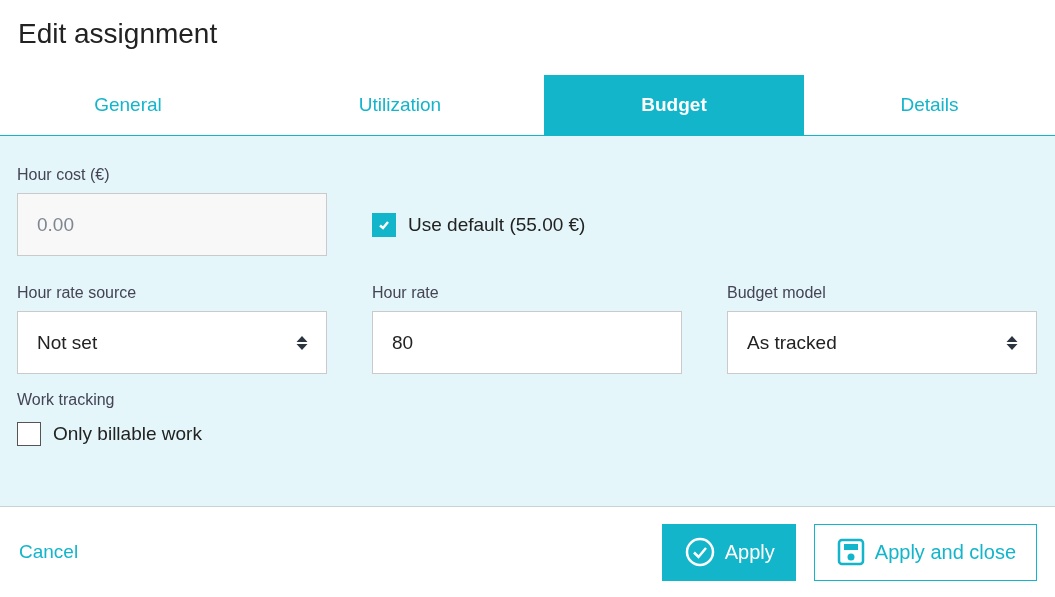 This screenshot has width=1055, height=597. I want to click on apply-and-close-button: Apply and close, so click(925, 552).